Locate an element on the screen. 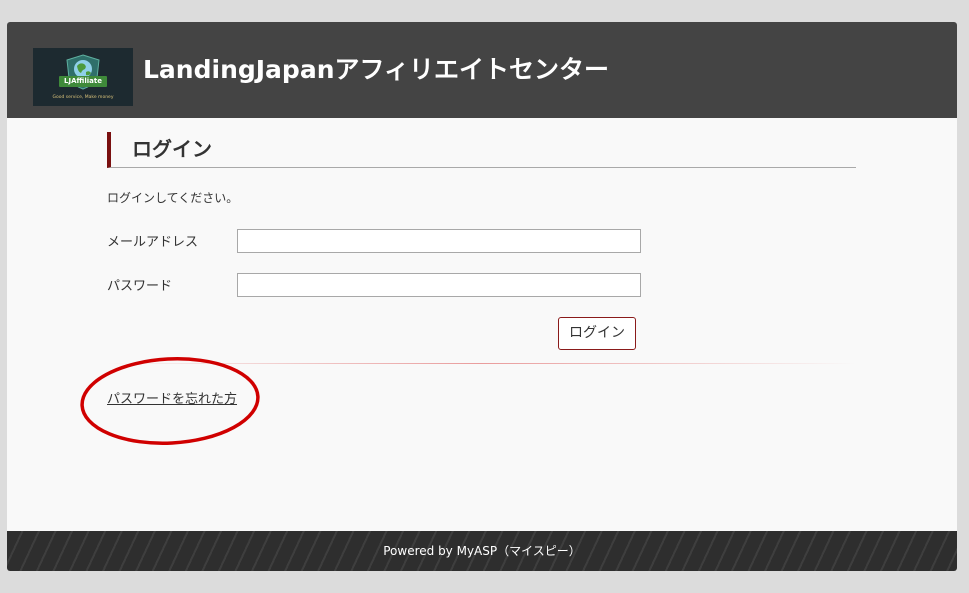 Image resolution: width=969 pixels, height=593 pixels. password-field is located at coordinates (439, 285).